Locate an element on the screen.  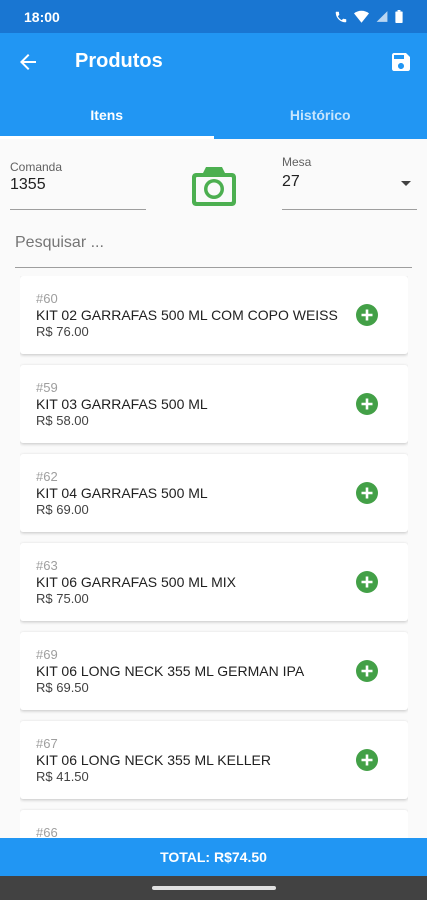
status-bar: 18:00 is located at coordinates (213, 16).